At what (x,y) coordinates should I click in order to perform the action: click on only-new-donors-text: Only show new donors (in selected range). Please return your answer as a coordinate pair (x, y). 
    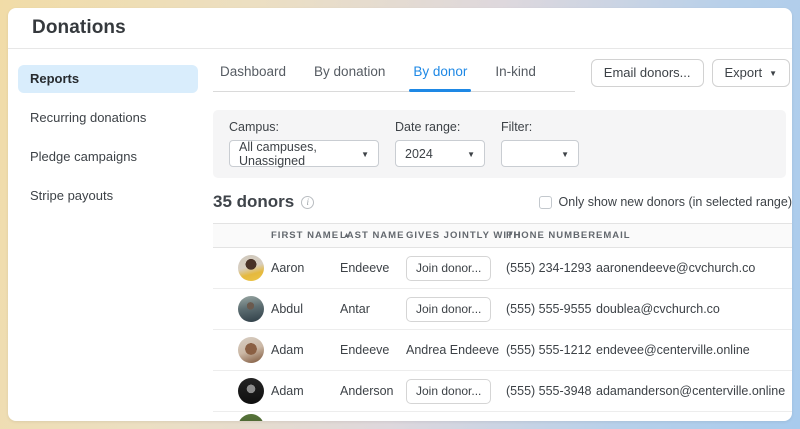
    Looking at the image, I should click on (675, 202).